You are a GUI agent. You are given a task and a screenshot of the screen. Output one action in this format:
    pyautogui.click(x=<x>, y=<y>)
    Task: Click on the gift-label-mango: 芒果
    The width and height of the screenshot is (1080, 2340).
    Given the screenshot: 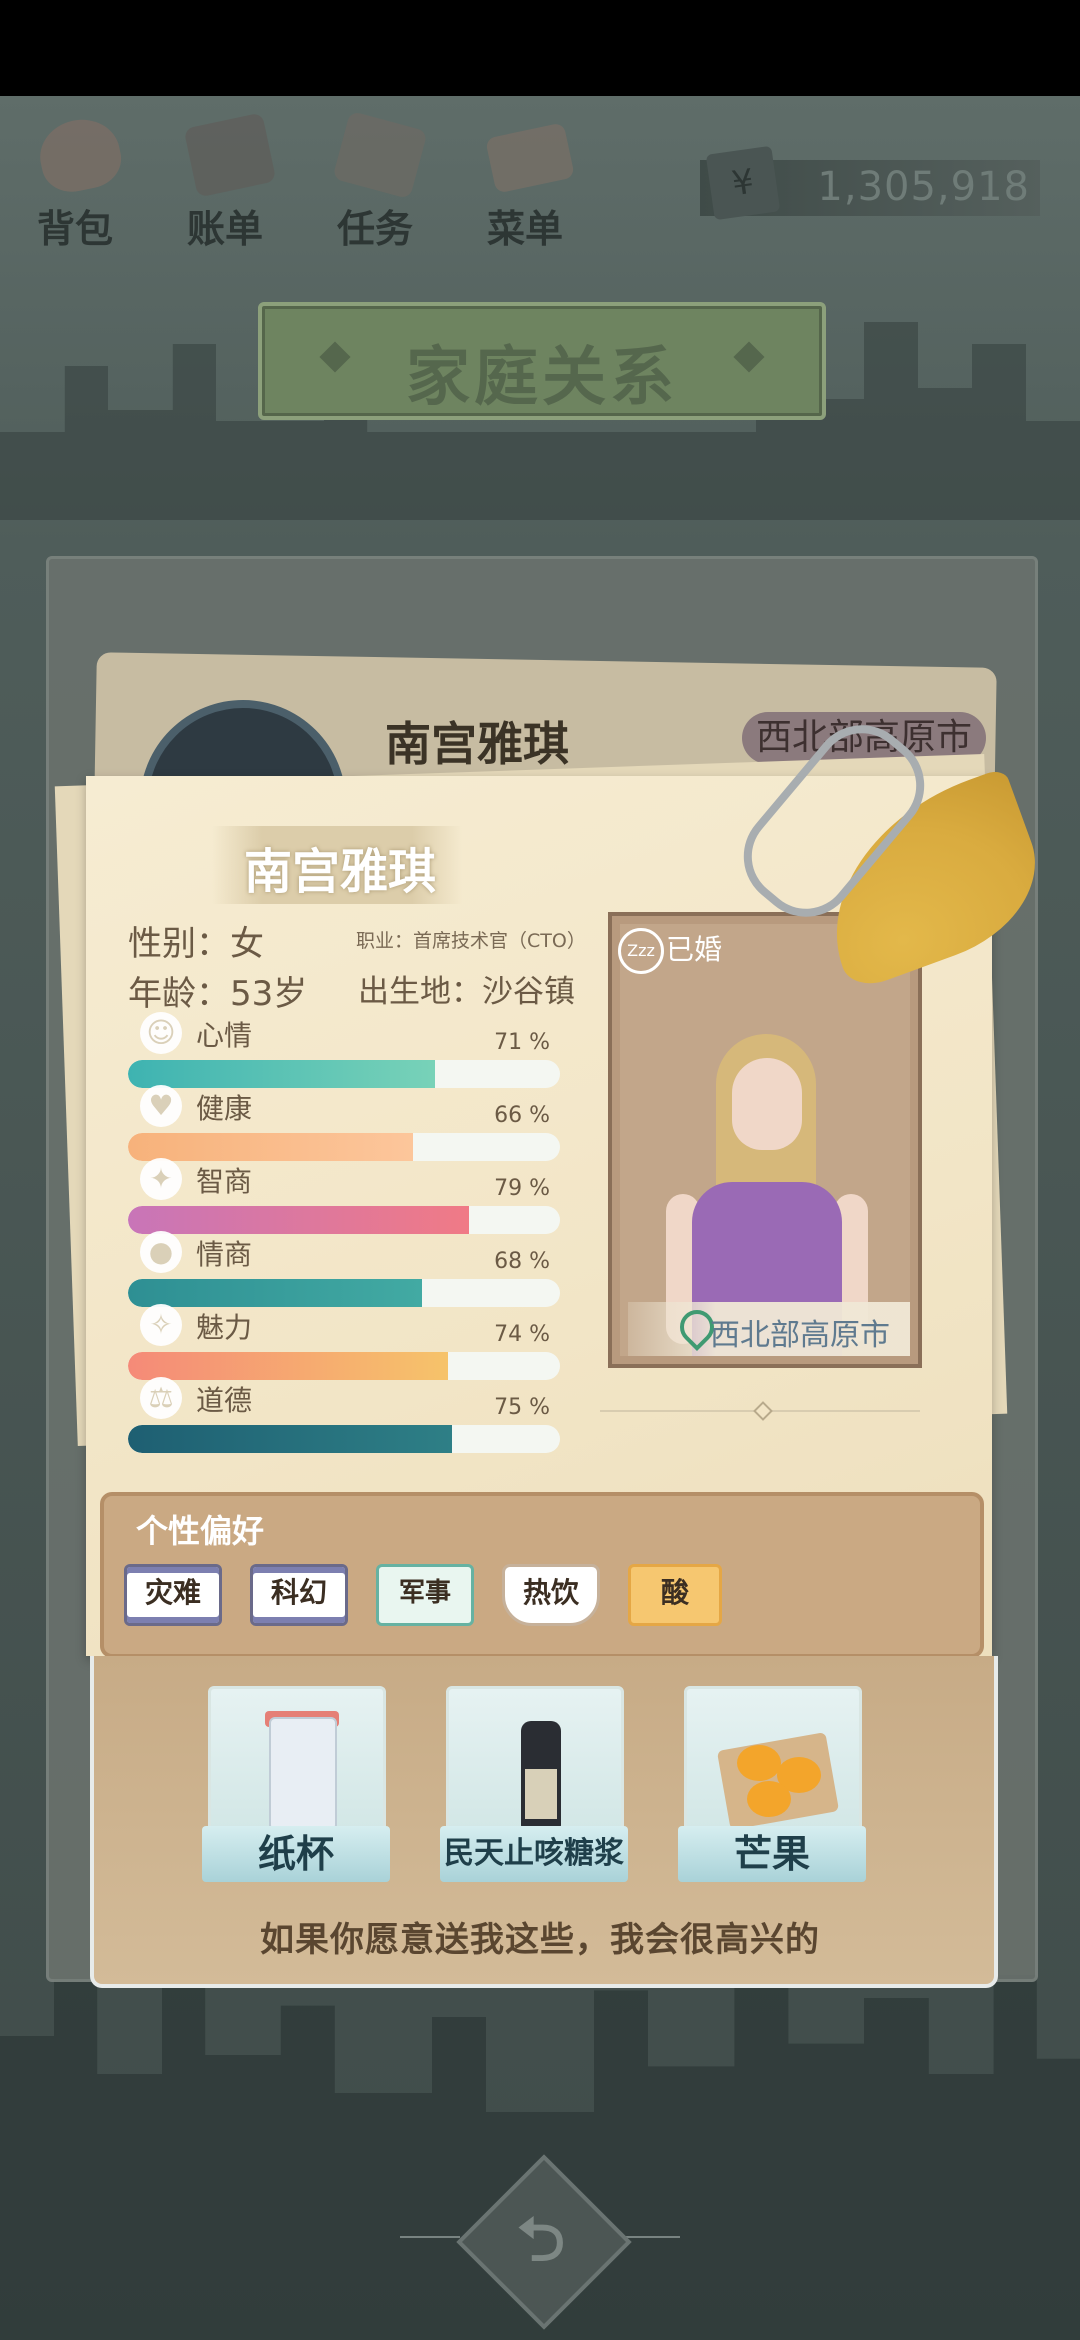 What is the action you would take?
    pyautogui.click(x=772, y=1854)
    